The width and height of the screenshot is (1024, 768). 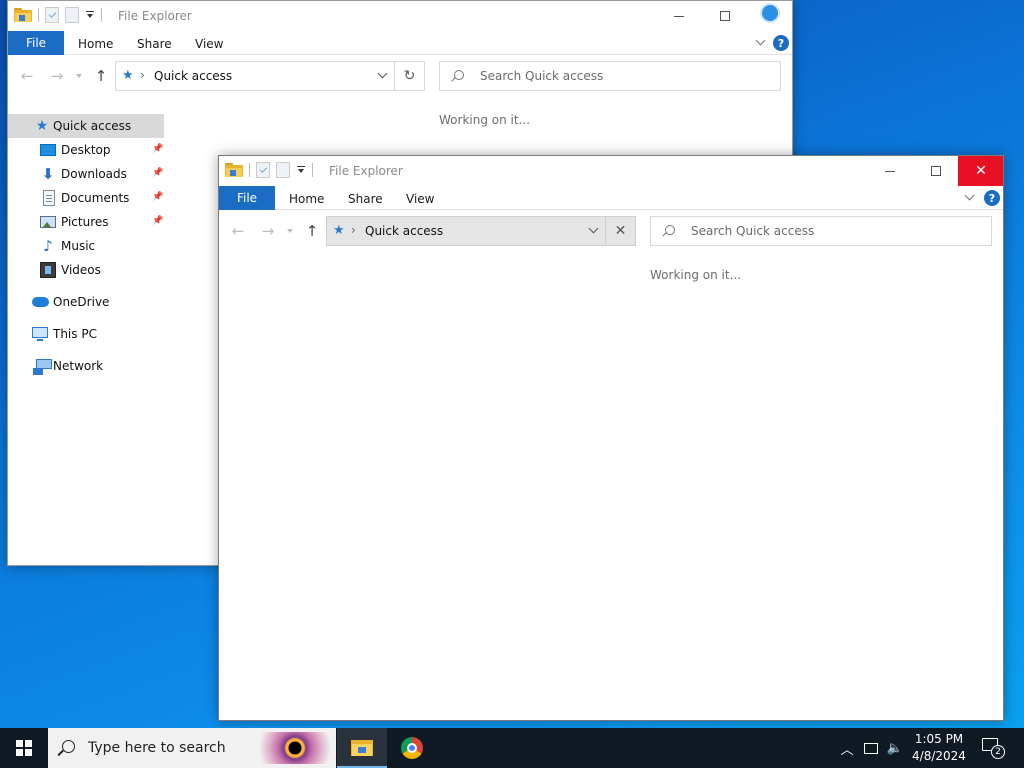 I want to click on ribbon: File Home Share View ?, so click(x=400, y=43).